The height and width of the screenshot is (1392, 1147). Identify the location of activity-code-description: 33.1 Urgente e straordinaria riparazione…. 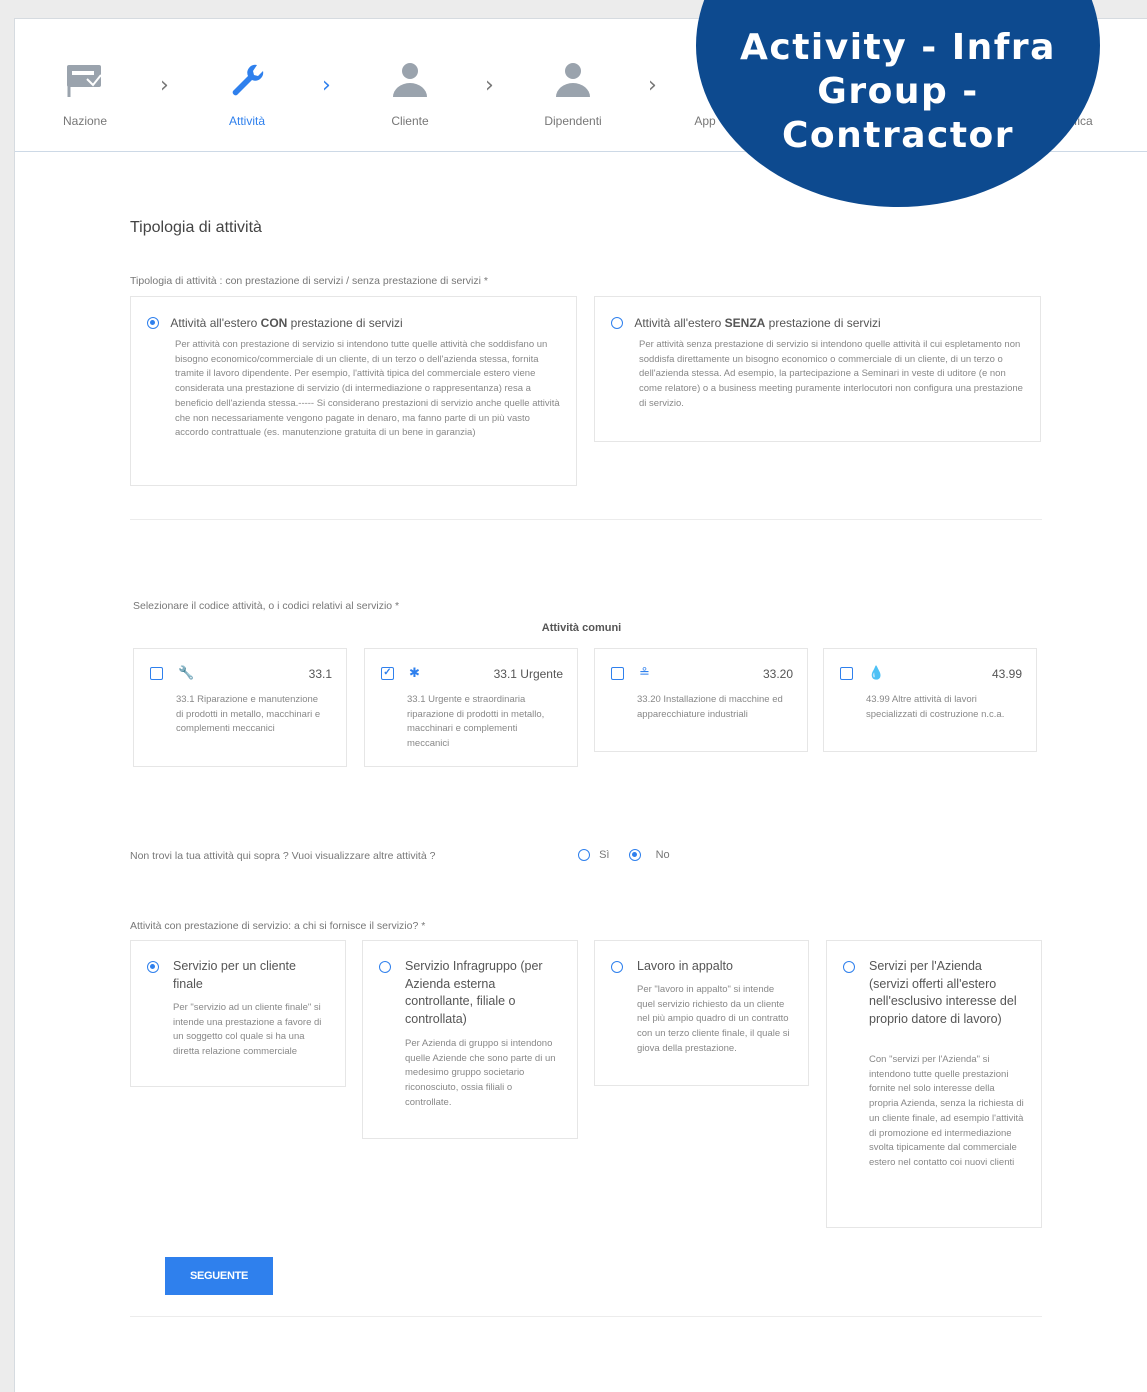
(476, 722).